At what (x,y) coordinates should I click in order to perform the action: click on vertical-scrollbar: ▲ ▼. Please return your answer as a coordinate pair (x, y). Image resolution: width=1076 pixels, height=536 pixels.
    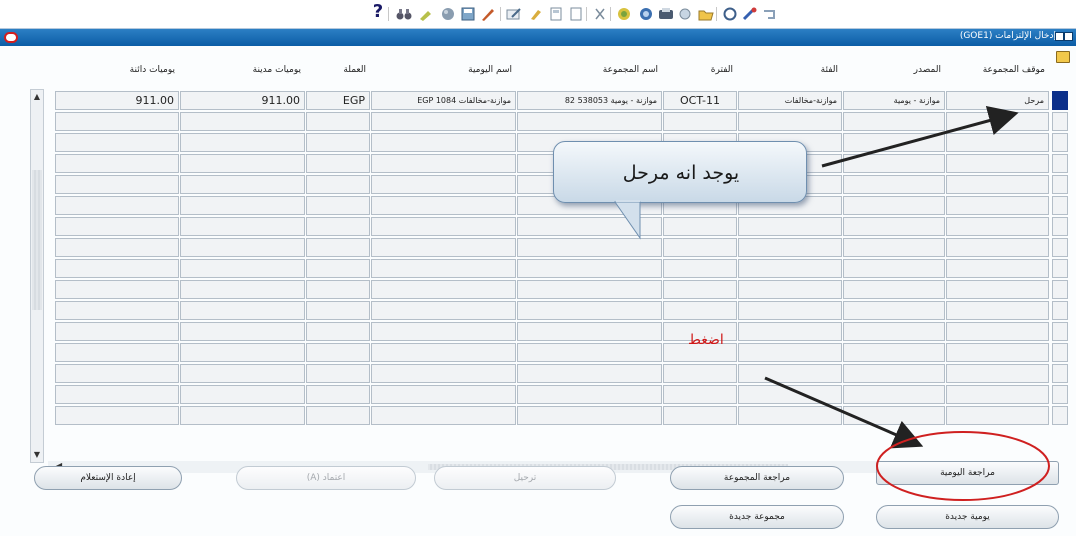
    Looking at the image, I should click on (37, 276).